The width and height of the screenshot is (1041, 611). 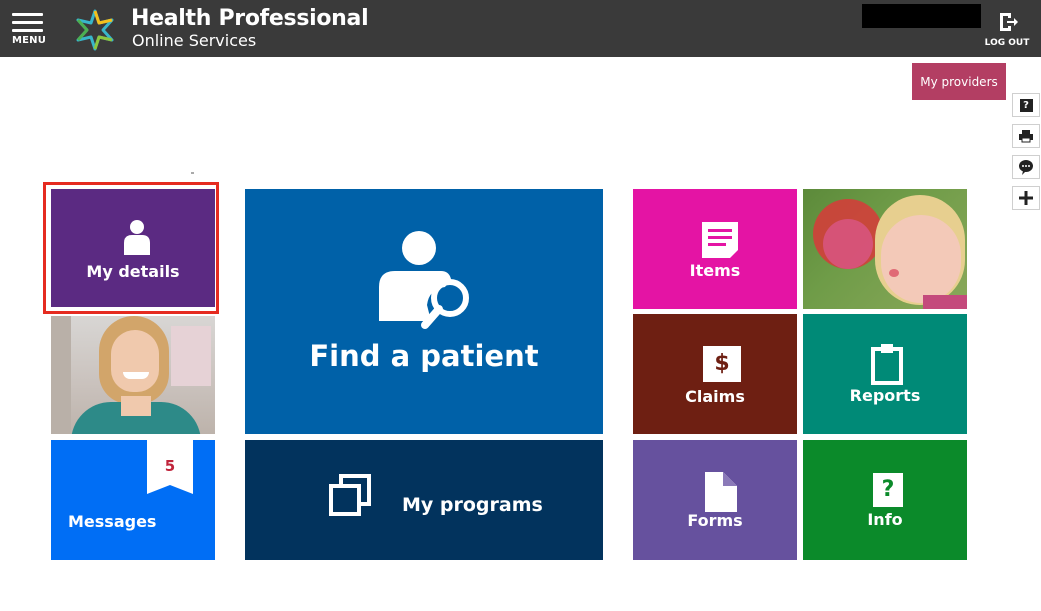 What do you see at coordinates (715, 396) in the screenshot?
I see `claims-label: Claims` at bounding box center [715, 396].